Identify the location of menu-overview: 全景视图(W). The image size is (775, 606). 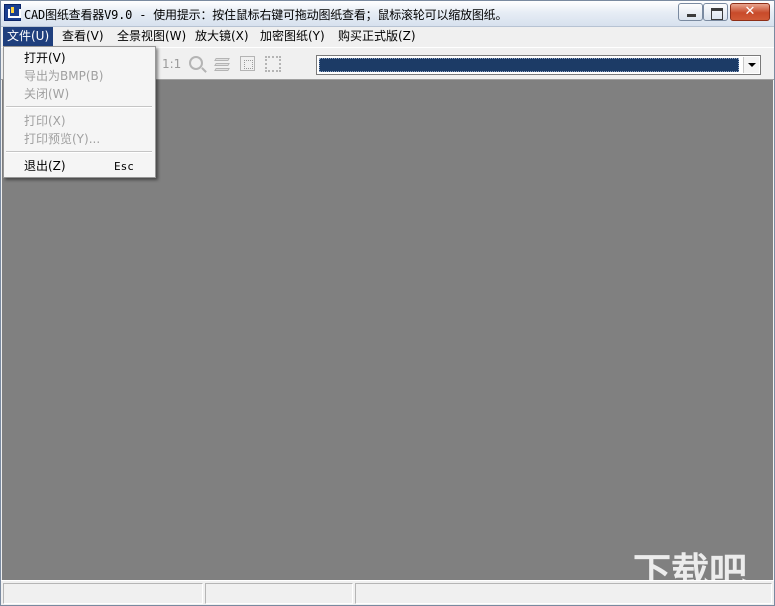
(151, 36).